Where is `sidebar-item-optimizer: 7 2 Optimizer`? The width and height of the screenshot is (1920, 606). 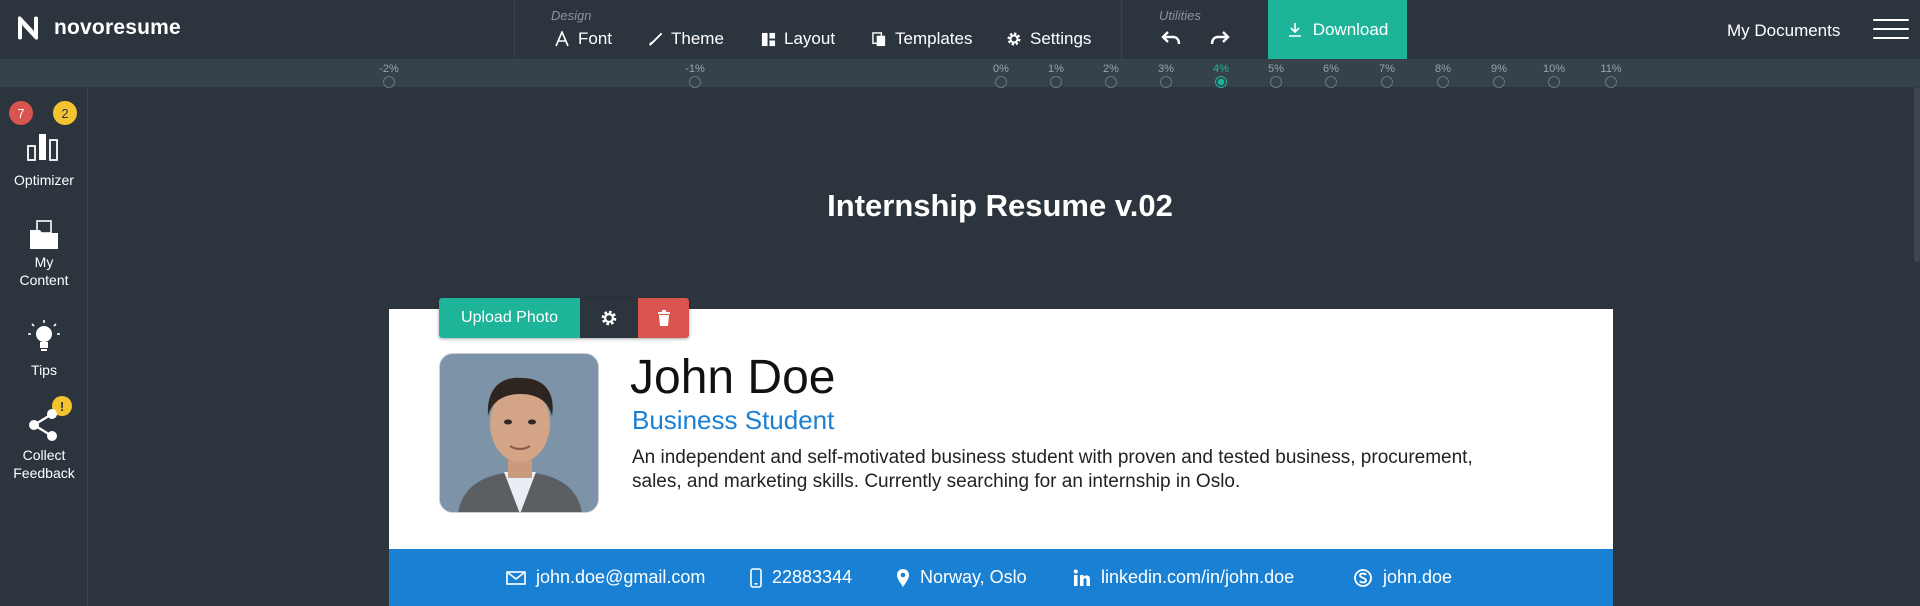 sidebar-item-optimizer: 7 2 Optimizer is located at coordinates (44, 142).